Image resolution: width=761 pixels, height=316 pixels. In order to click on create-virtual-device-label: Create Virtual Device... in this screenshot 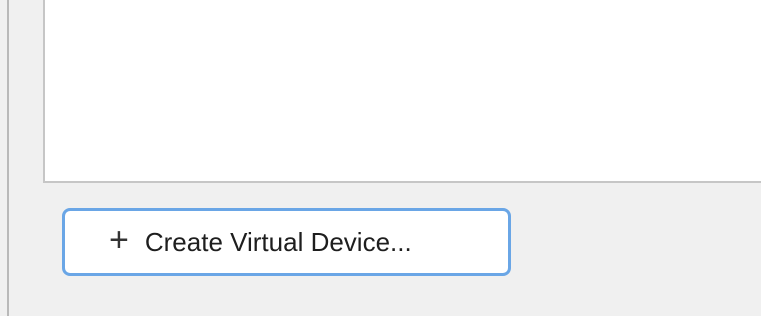, I will do `click(278, 241)`.